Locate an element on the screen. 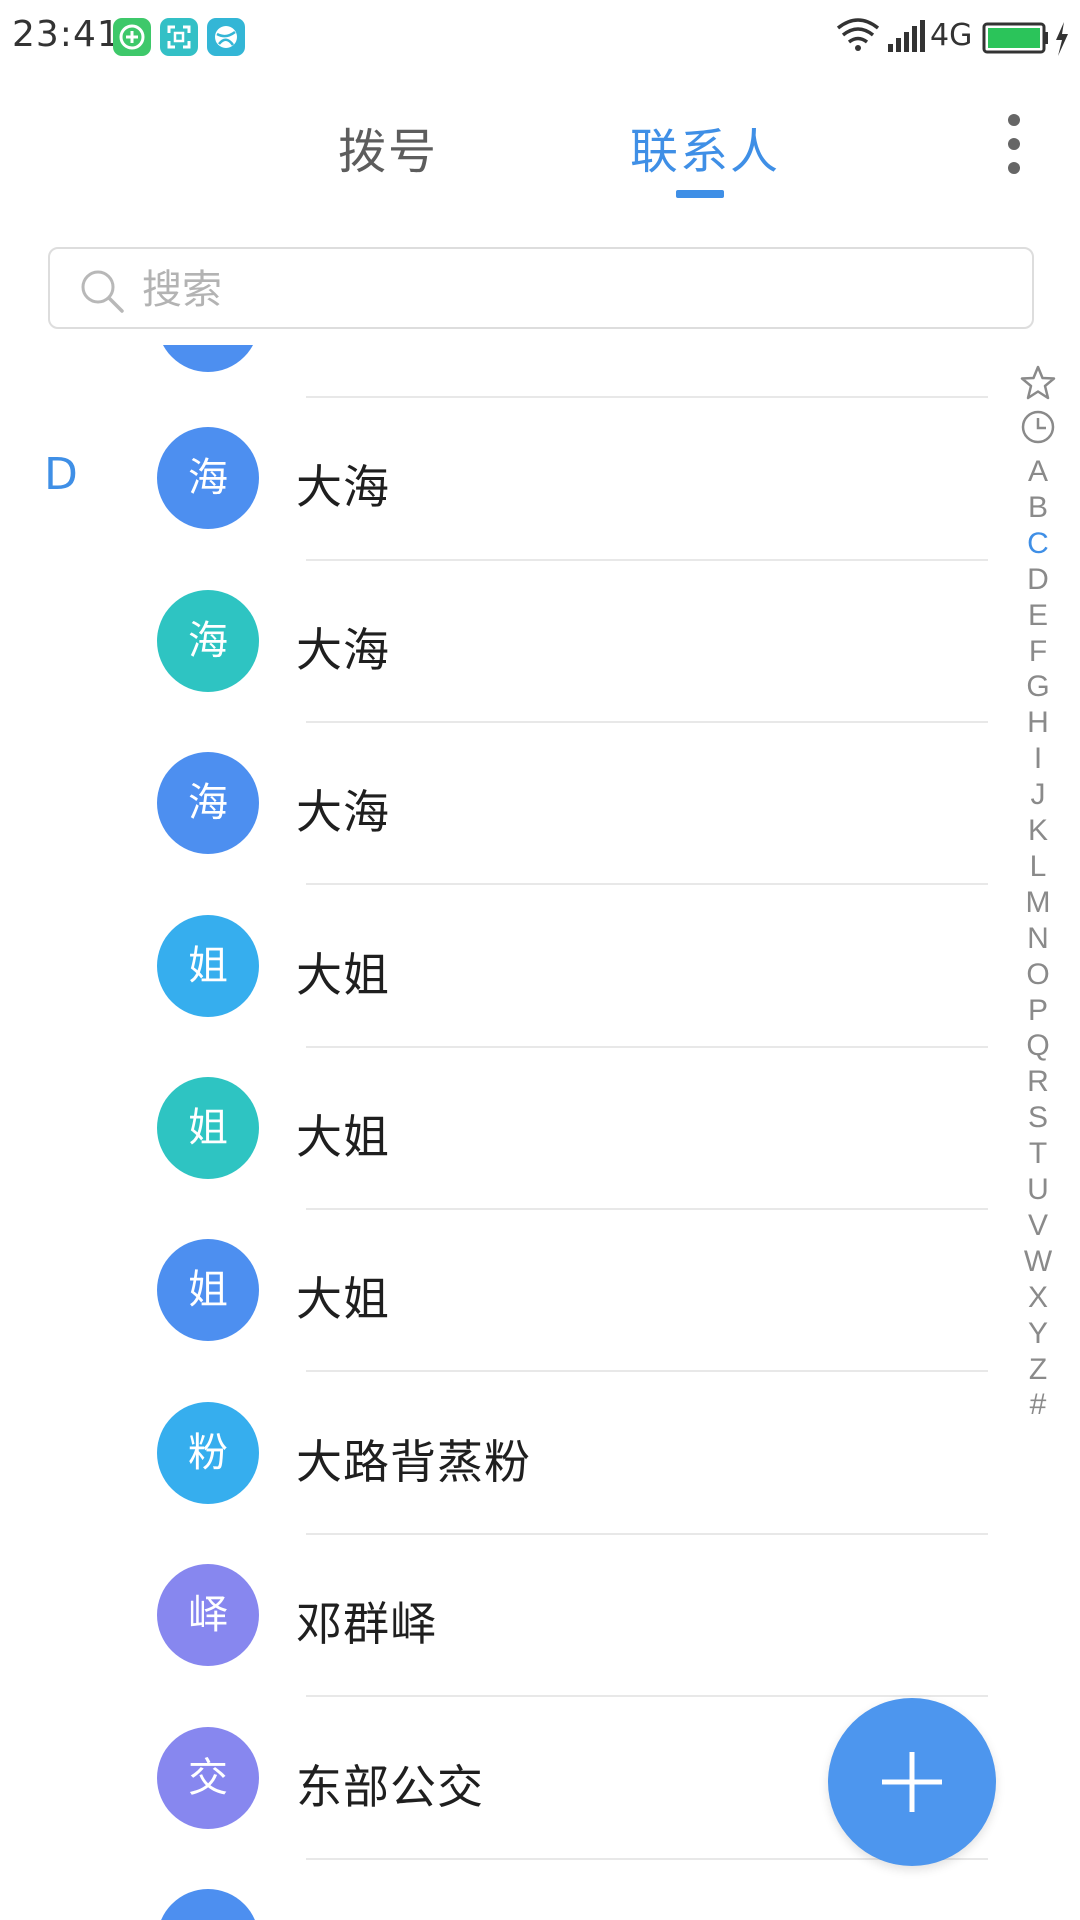  network-type: 4G is located at coordinates (951, 35).